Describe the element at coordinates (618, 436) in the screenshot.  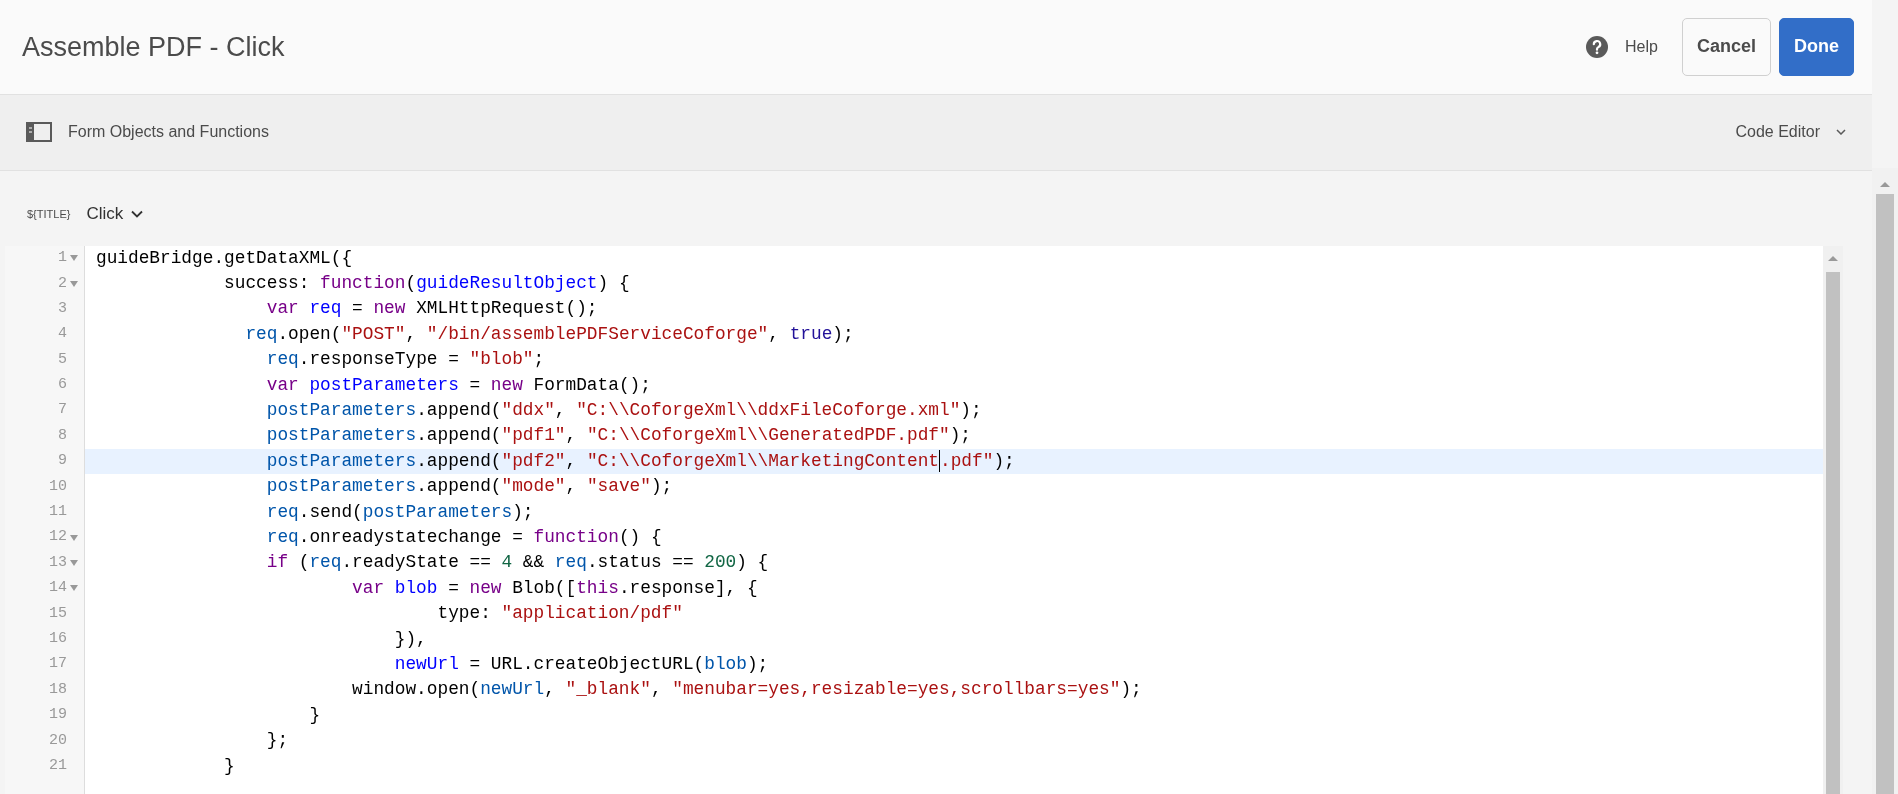
I see `code-line: postParameters.append("pdf1", "C:\\CoforgeXml\\GeneratedPDF.pdf");` at that location.